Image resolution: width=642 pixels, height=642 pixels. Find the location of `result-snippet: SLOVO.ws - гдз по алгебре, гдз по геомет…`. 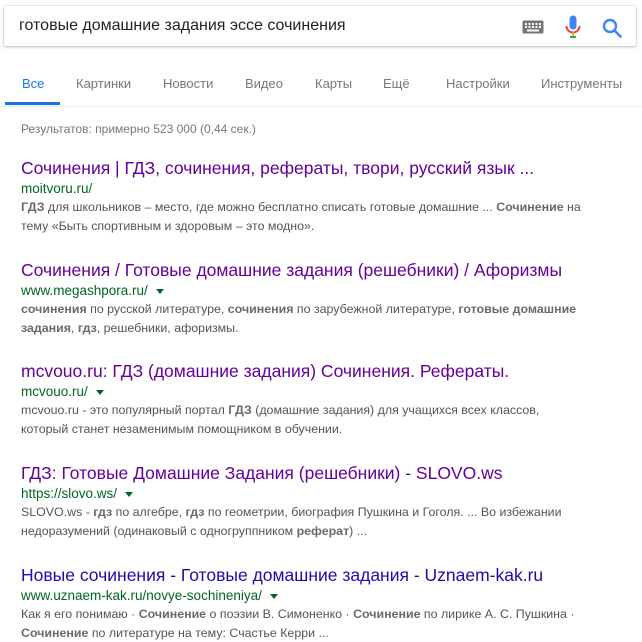

result-snippet: SLOVO.ws - гдз по алгебре, гдз по геомет… is located at coordinates (321, 522).